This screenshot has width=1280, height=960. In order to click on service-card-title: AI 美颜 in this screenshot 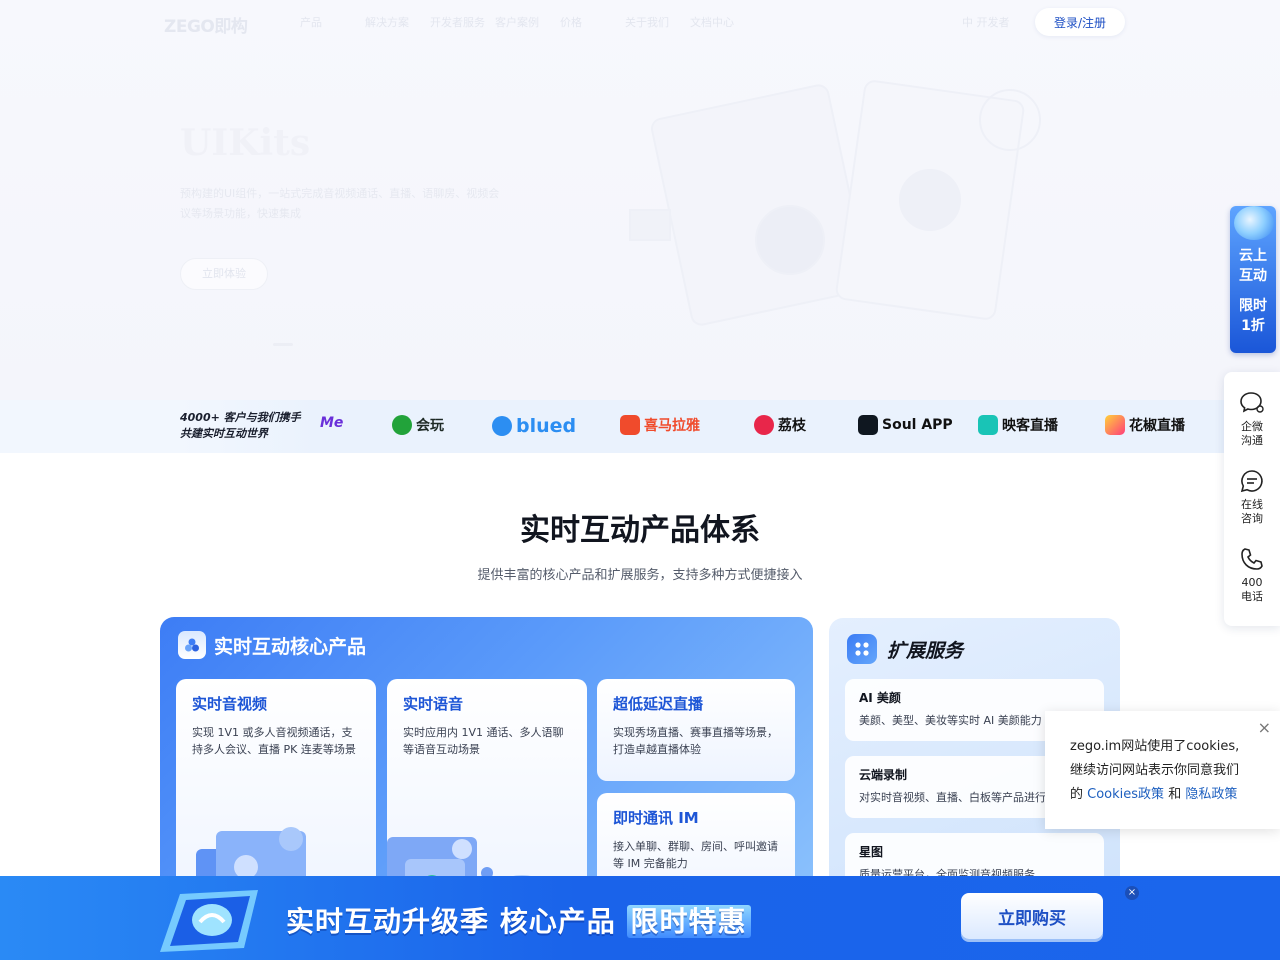, I will do `click(880, 698)`.